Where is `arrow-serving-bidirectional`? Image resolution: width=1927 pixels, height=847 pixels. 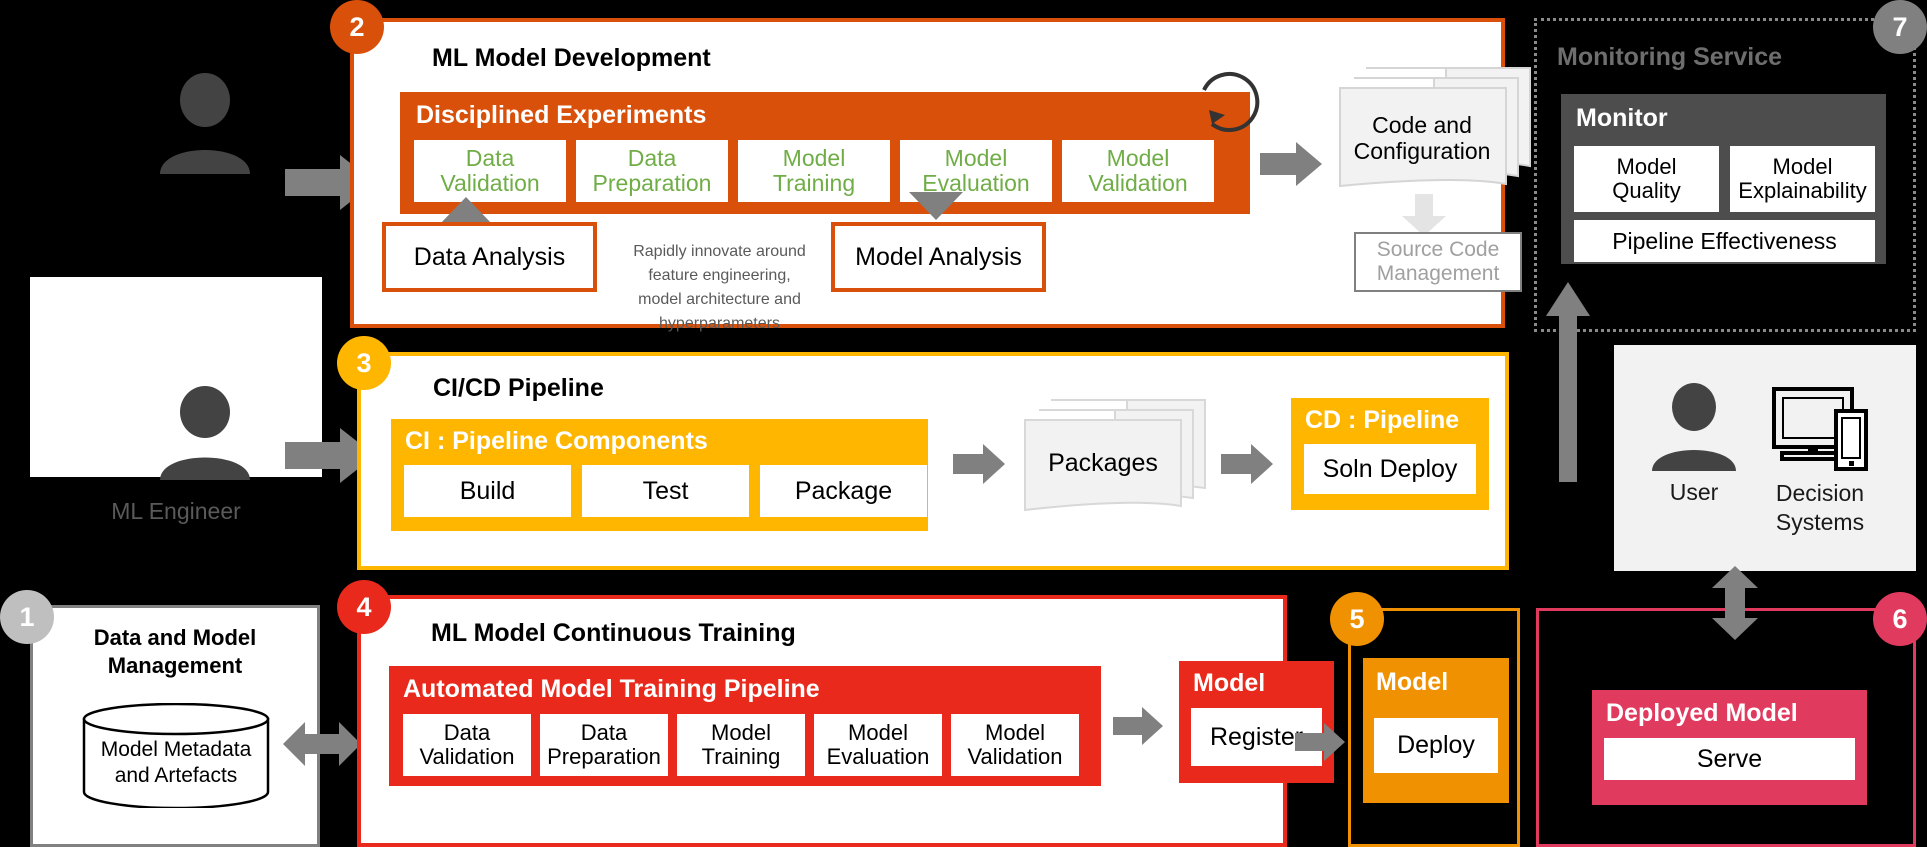 arrow-serving-bidirectional is located at coordinates (1735, 605).